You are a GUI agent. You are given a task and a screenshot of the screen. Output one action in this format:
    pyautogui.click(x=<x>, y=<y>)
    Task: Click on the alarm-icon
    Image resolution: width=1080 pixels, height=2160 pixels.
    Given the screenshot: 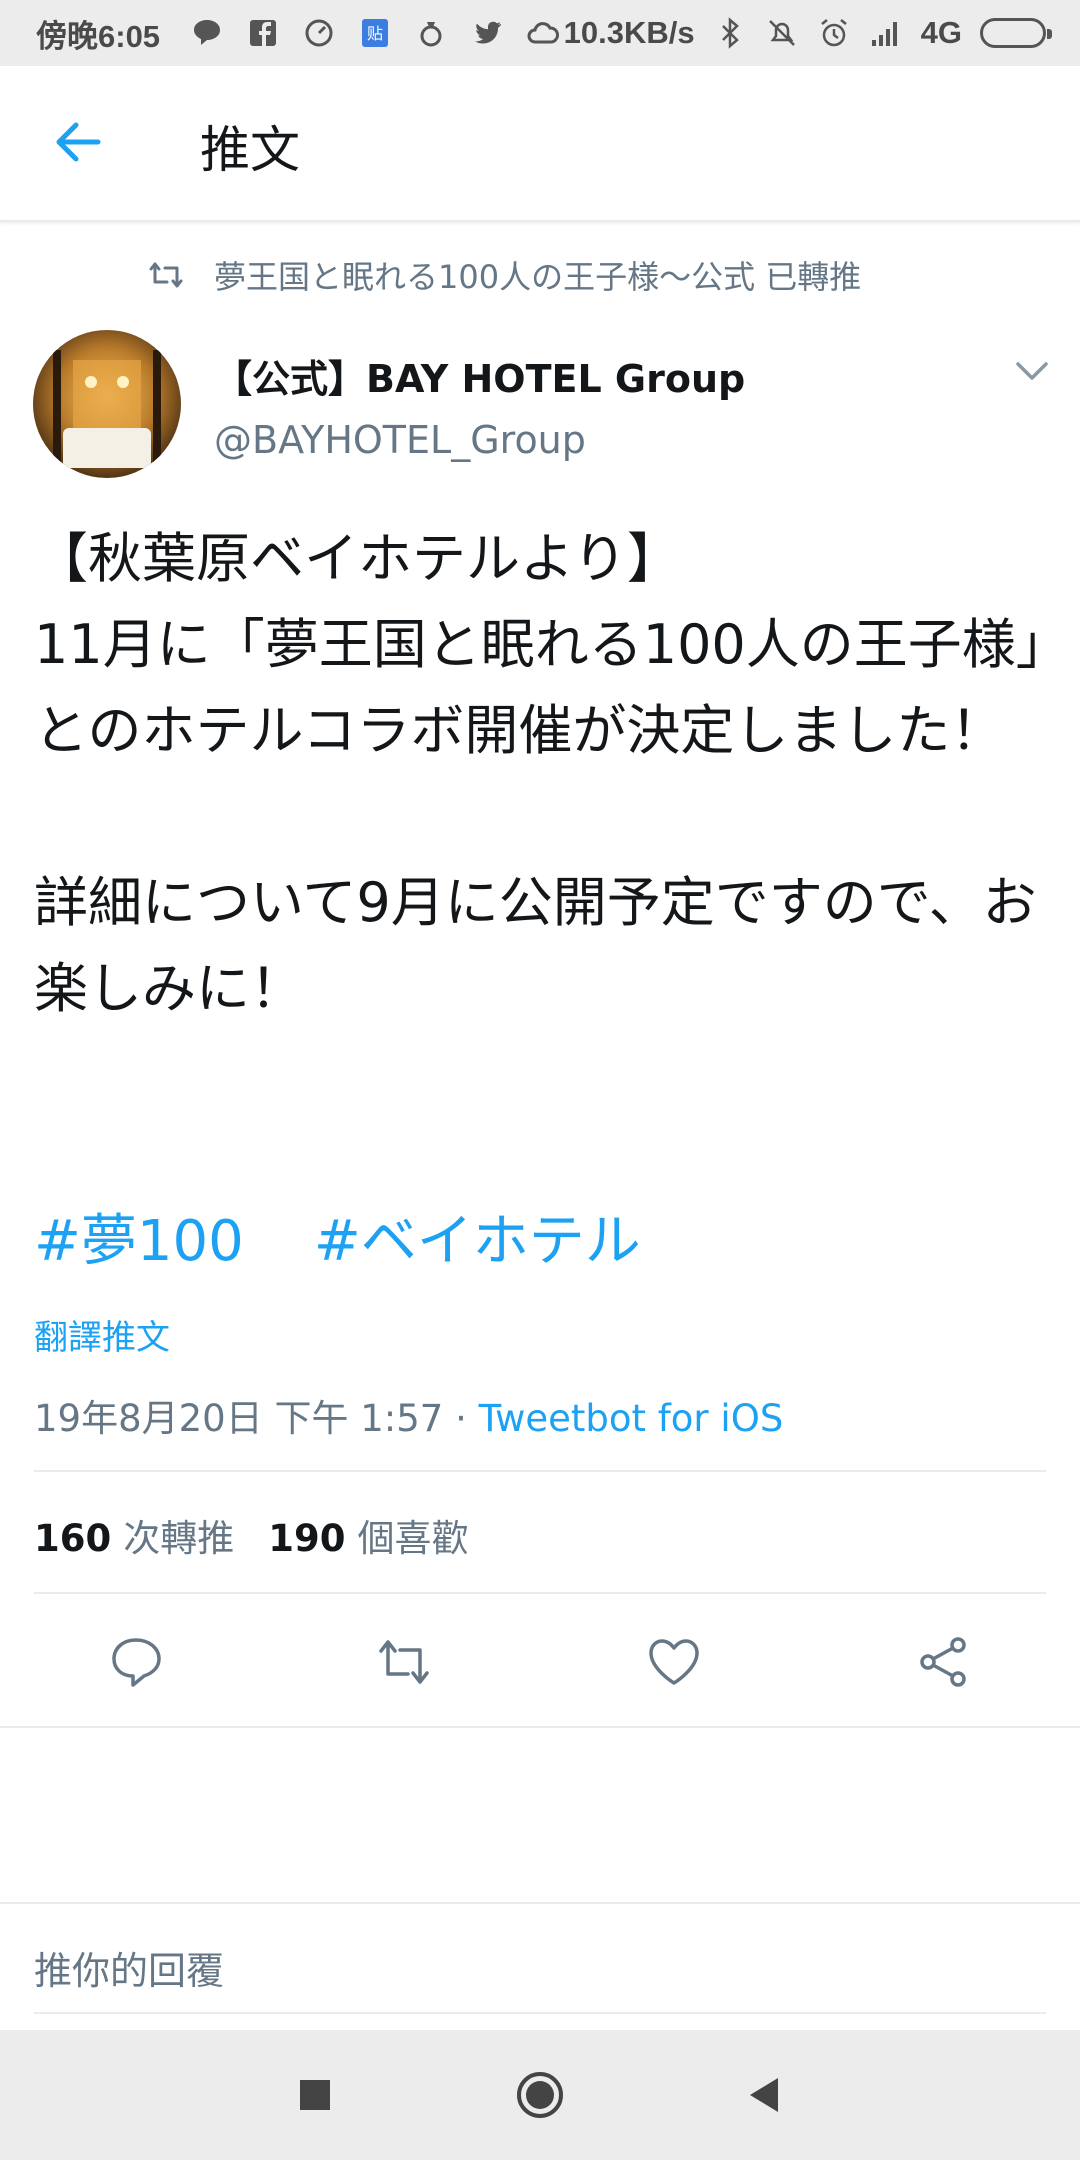 What is the action you would take?
    pyautogui.click(x=833, y=33)
    